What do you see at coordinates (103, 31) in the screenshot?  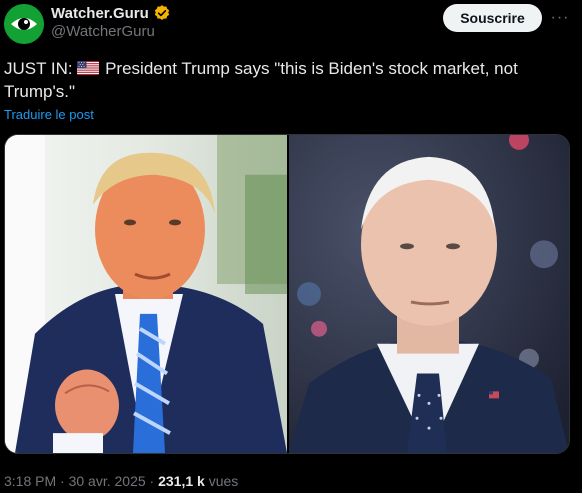 I see `handle: @WatcherGuru` at bounding box center [103, 31].